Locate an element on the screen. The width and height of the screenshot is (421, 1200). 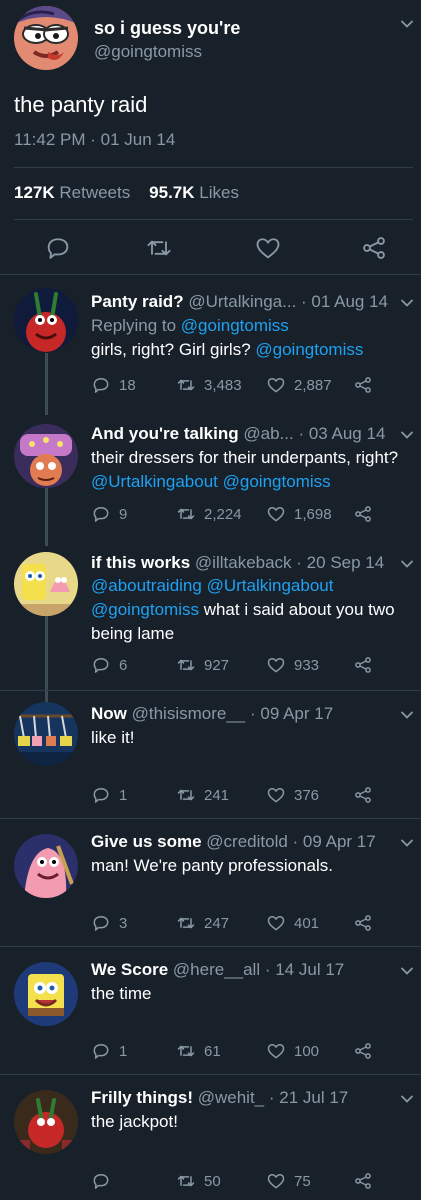
author-handle: @wehit_ is located at coordinates (231, 1097).